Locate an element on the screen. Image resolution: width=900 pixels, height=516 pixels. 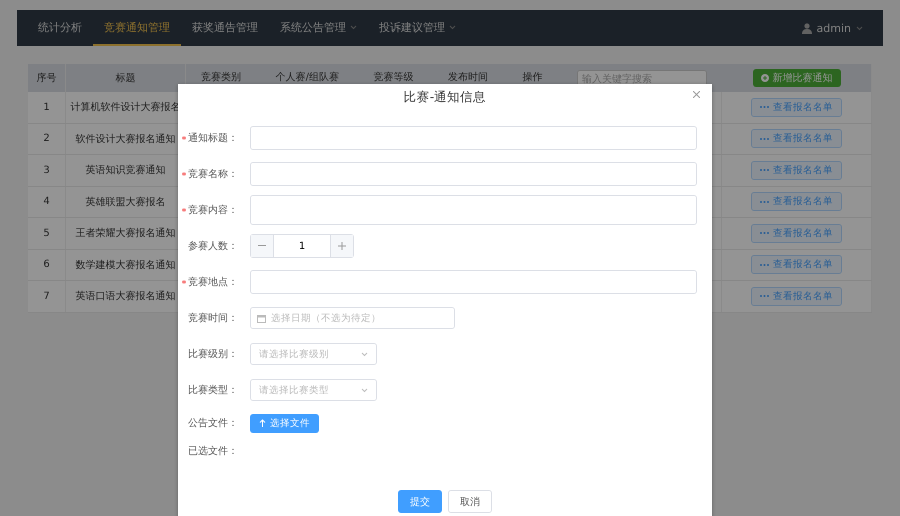
nav-tab: 投诉建议管理 is located at coordinates (417, 28).